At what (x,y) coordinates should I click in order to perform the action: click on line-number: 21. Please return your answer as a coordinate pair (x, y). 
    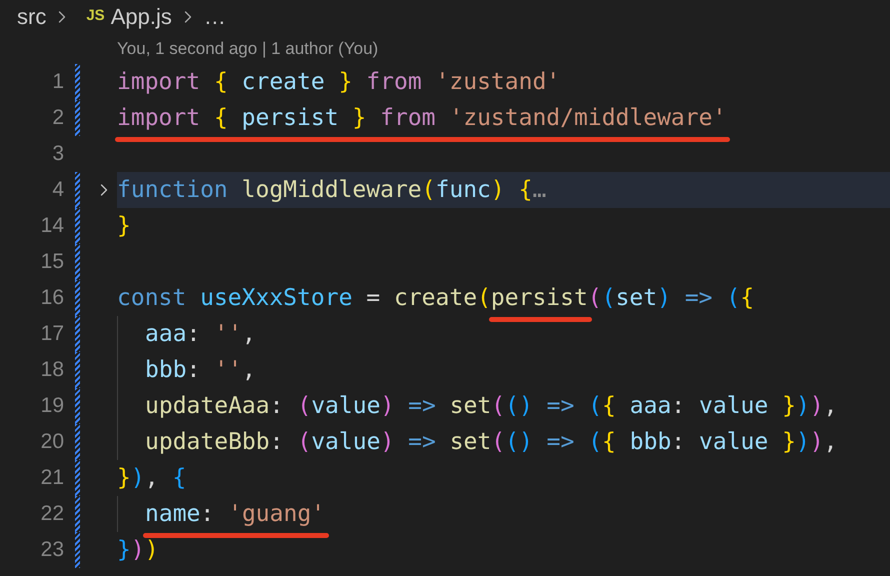
    Looking at the image, I should click on (52, 478).